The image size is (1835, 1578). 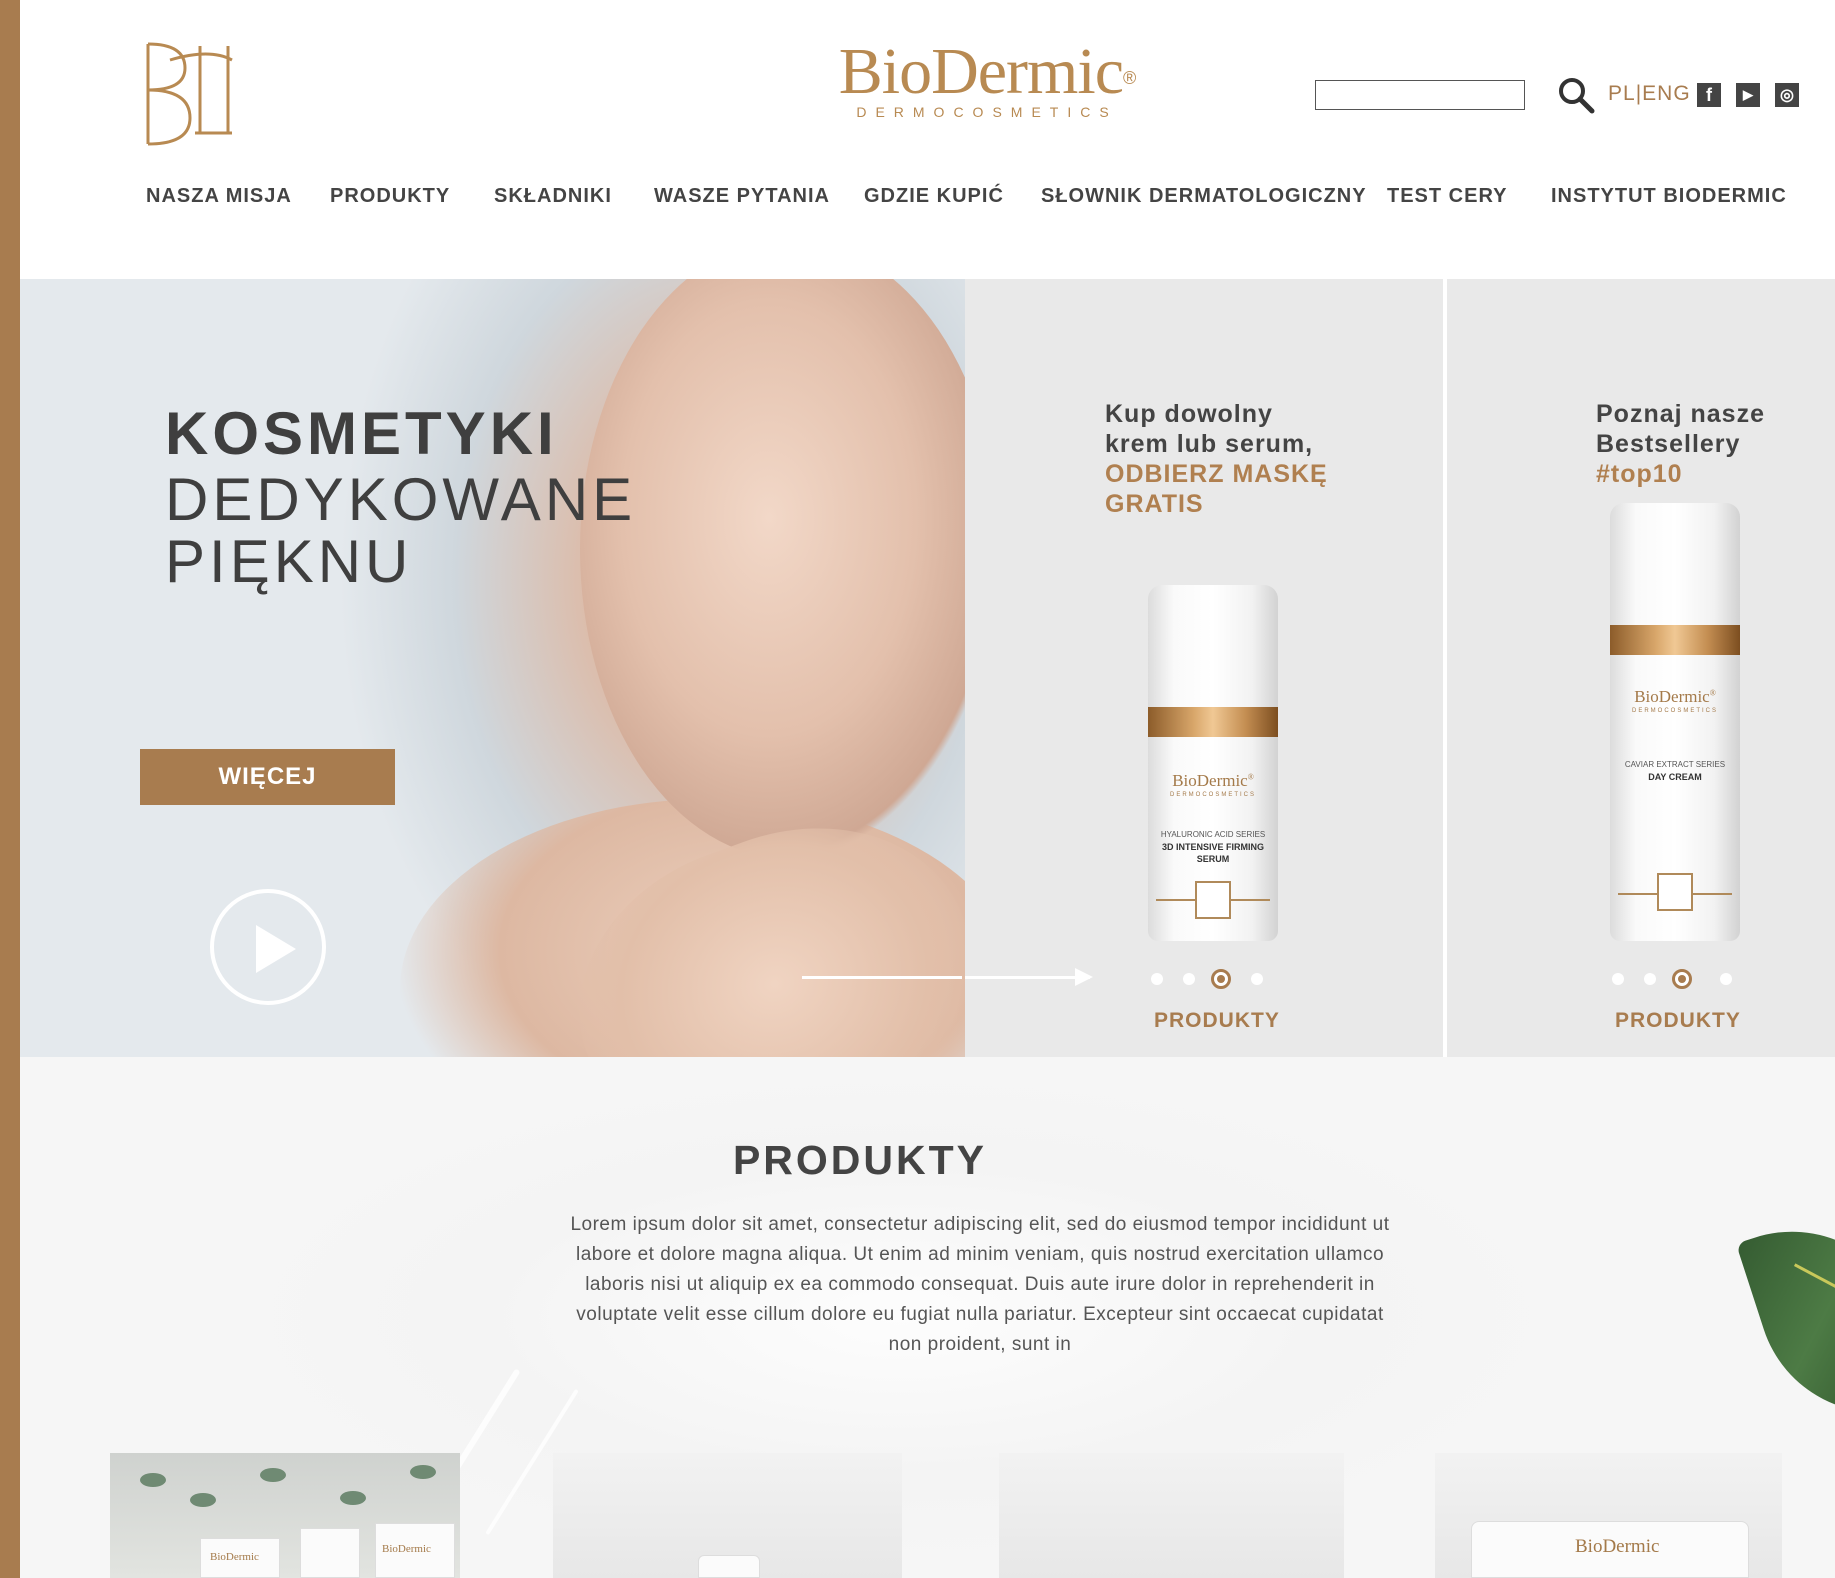 What do you see at coordinates (268, 947) in the screenshot?
I see `play-video-icon` at bounding box center [268, 947].